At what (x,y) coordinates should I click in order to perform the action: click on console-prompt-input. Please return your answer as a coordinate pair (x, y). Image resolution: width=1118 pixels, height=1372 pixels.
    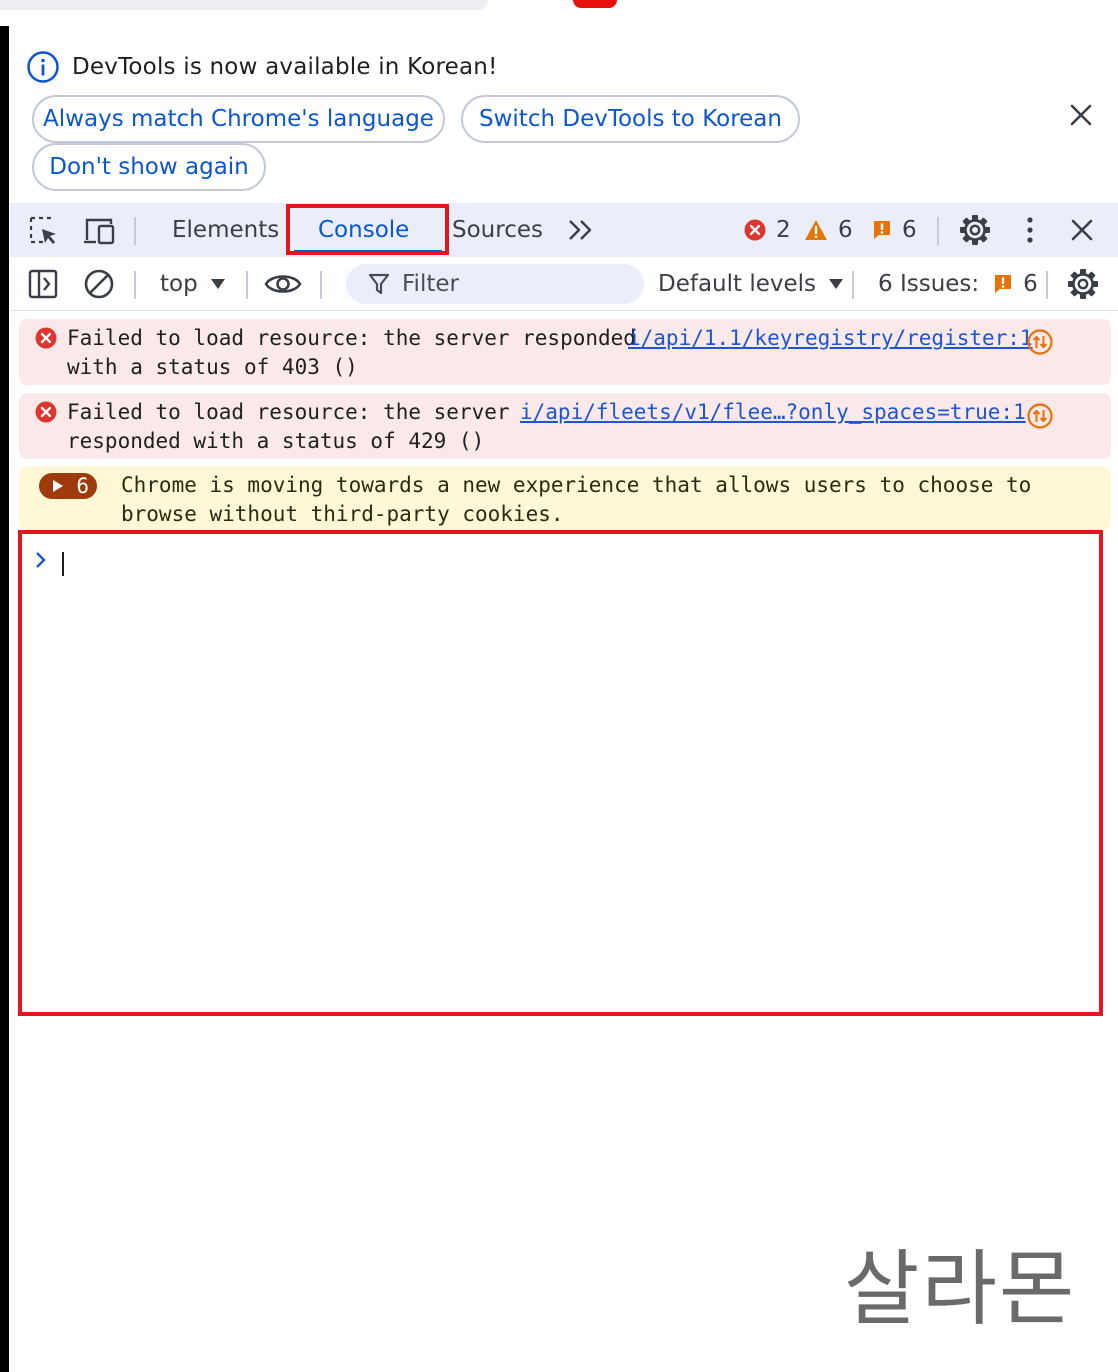
    Looking at the image, I should click on (63, 564).